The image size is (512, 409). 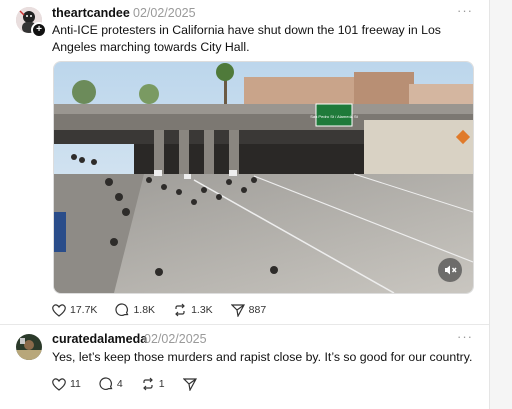 What do you see at coordinates (99, 339) in the screenshot?
I see `username: curatedalameda` at bounding box center [99, 339].